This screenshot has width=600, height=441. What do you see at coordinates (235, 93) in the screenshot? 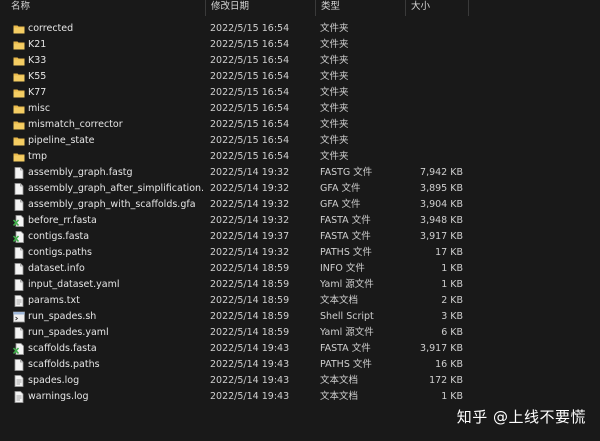
I see `file-row: K77 2022/5/15 16:54 文件夹` at bounding box center [235, 93].